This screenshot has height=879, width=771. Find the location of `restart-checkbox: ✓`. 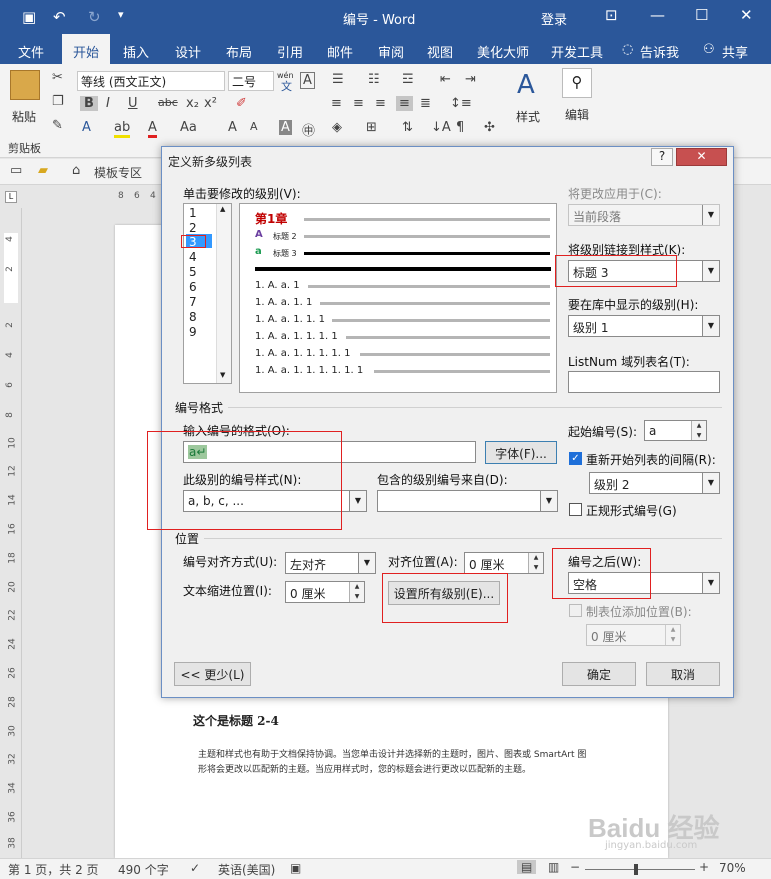

restart-checkbox: ✓ is located at coordinates (575, 458).